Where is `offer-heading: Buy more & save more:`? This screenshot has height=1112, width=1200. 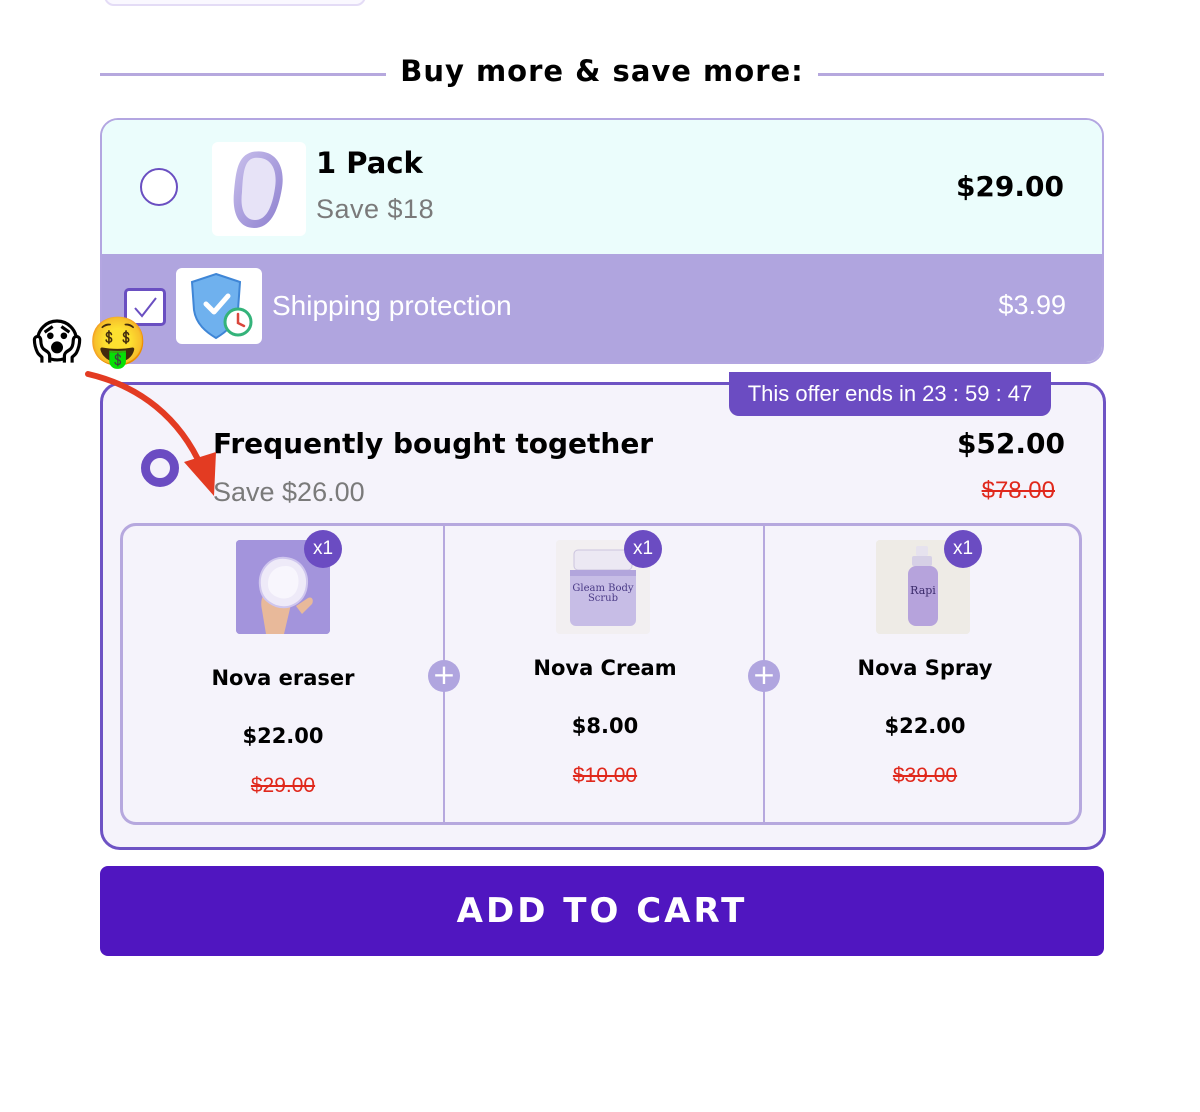 offer-heading: Buy more & save more: is located at coordinates (602, 74).